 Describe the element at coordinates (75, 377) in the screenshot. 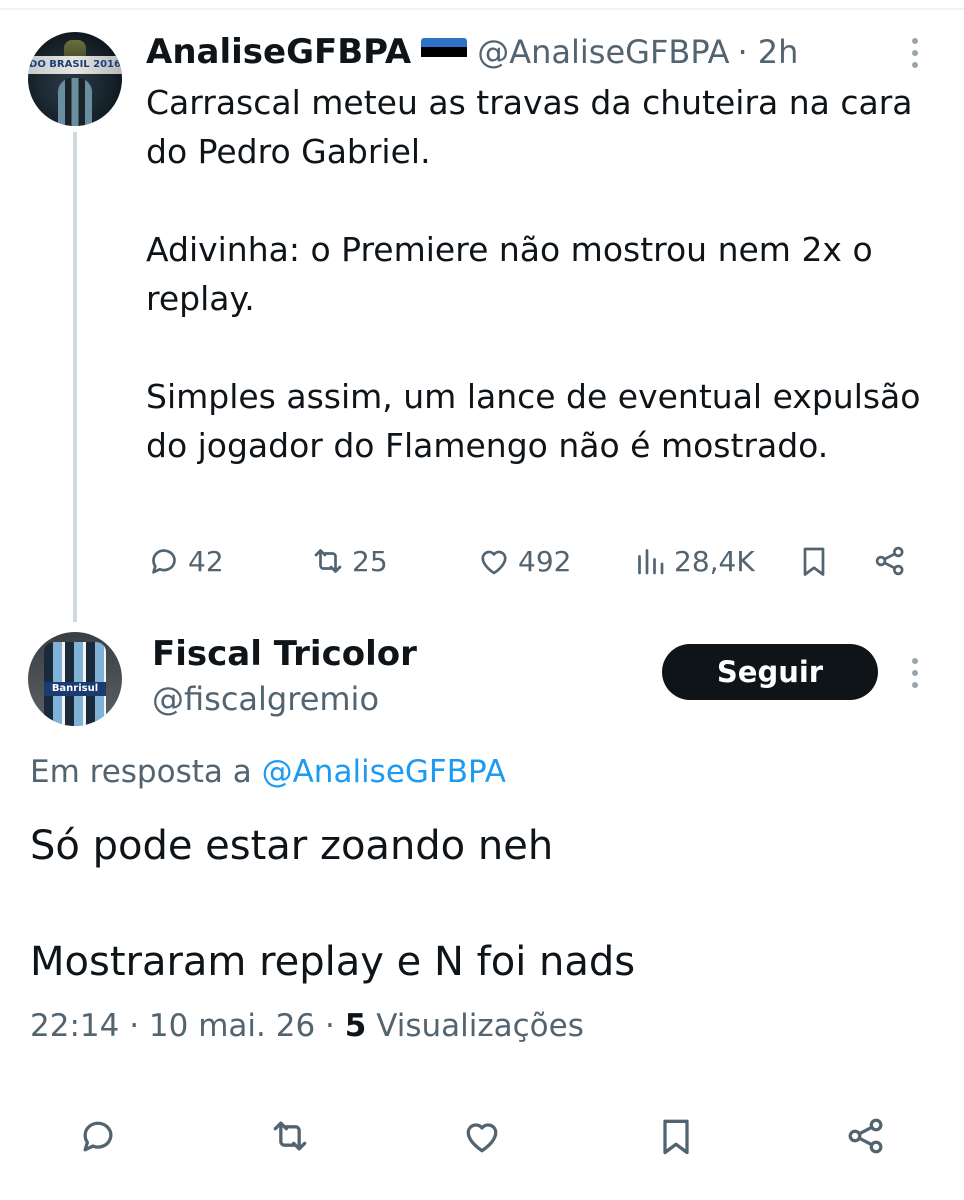

I see `thread-line` at that location.